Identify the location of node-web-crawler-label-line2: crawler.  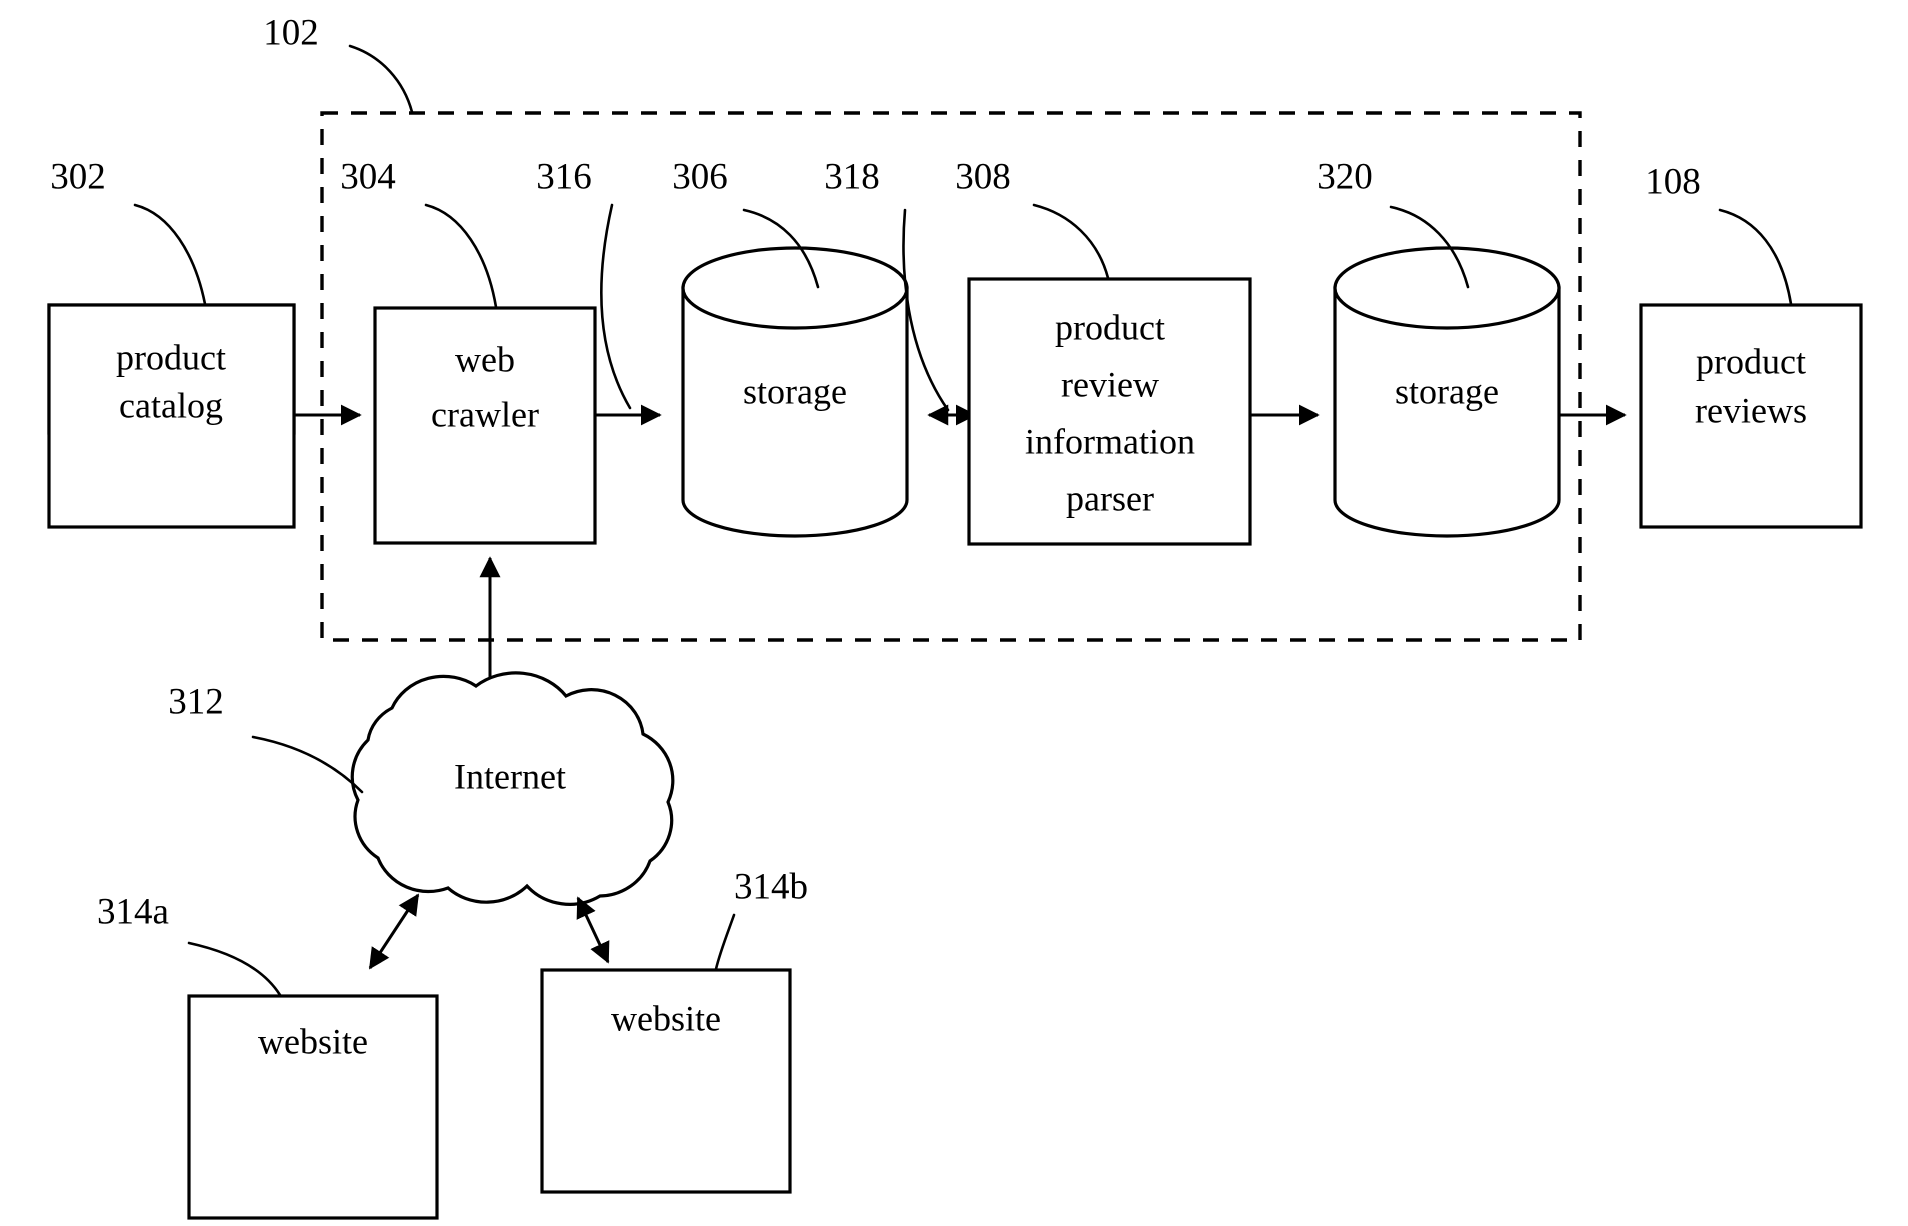
(485, 414).